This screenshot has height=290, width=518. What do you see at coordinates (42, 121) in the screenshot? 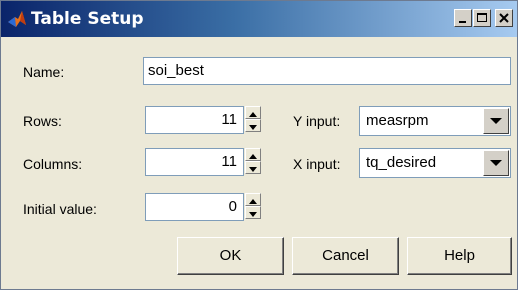
I see `rows-label: Rows:` at bounding box center [42, 121].